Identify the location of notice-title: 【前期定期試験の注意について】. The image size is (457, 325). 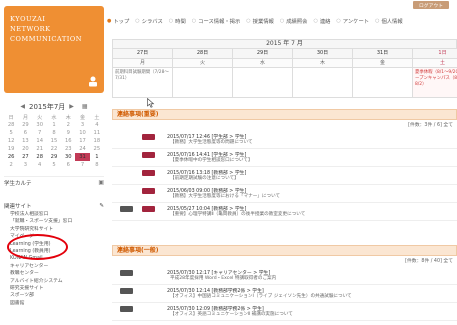
(204, 178).